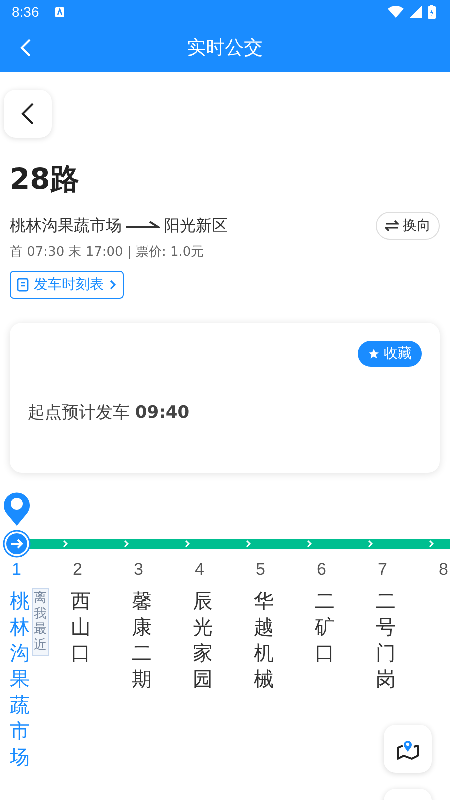 This screenshot has height=800, width=450. I want to click on battery-icon, so click(432, 12).